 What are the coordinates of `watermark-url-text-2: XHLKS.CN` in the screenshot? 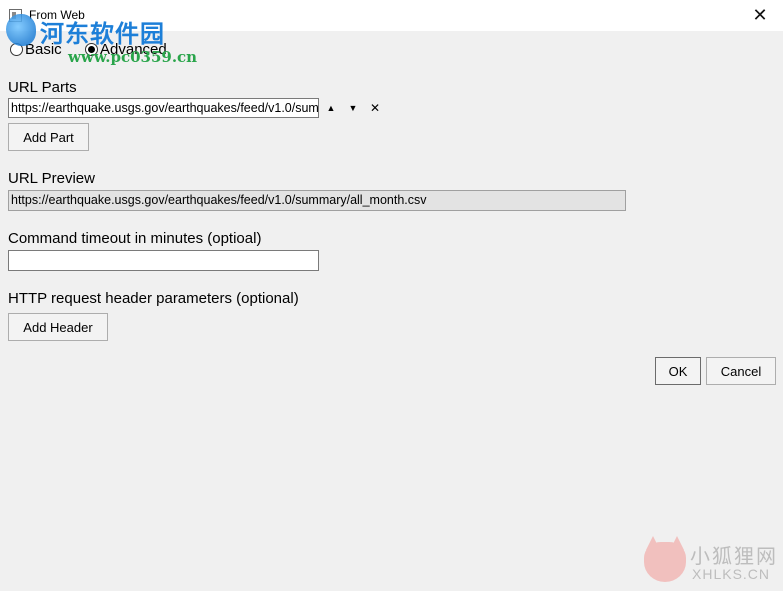 It's located at (731, 574).